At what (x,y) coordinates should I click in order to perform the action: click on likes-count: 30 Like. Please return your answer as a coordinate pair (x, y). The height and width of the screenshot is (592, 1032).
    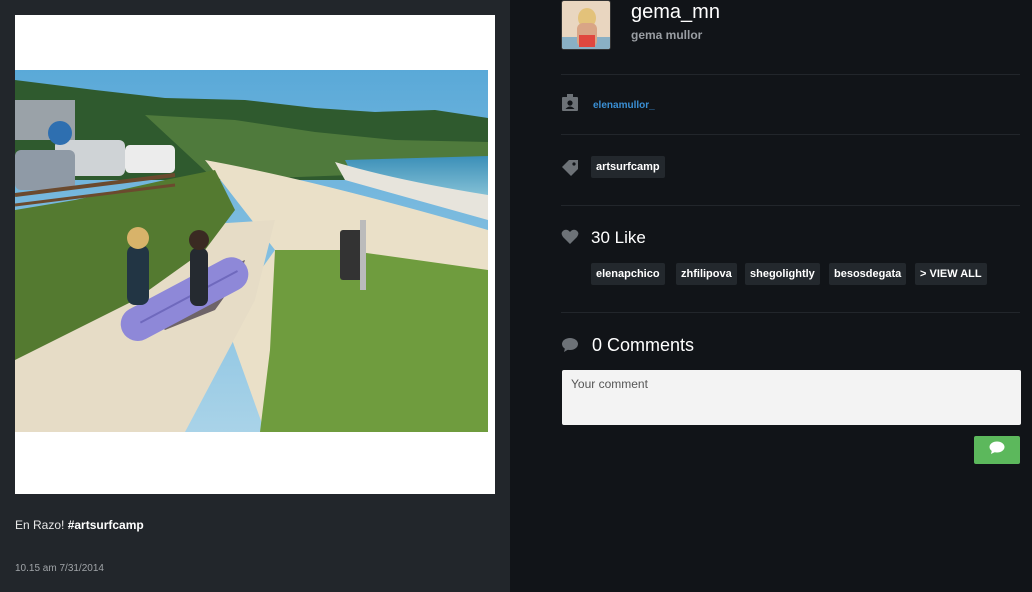
    Looking at the image, I should click on (618, 237).